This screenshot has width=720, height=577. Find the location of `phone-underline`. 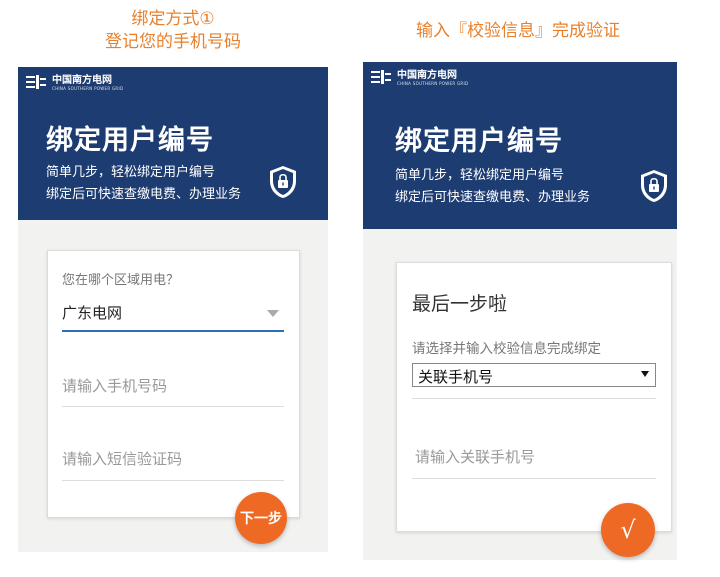

phone-underline is located at coordinates (173, 406).